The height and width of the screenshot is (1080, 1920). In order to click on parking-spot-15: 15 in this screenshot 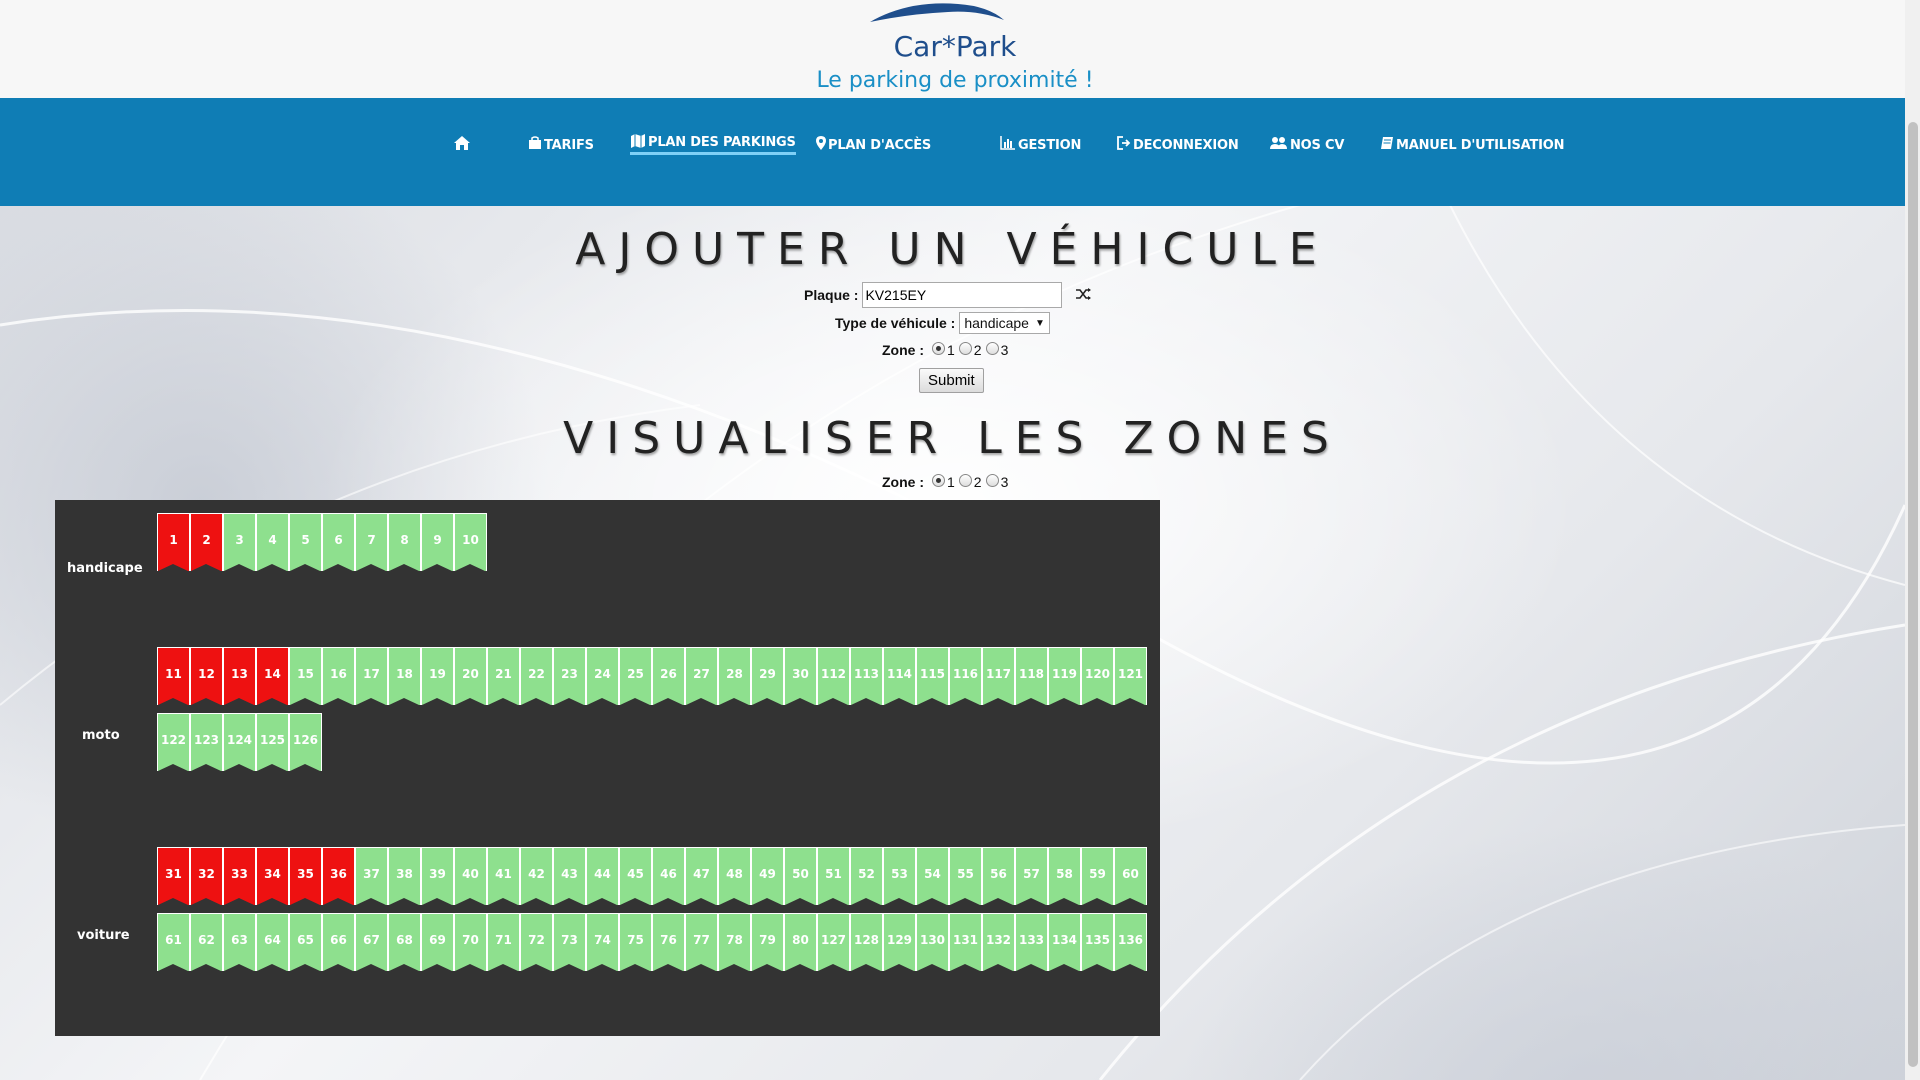, I will do `click(305, 676)`.